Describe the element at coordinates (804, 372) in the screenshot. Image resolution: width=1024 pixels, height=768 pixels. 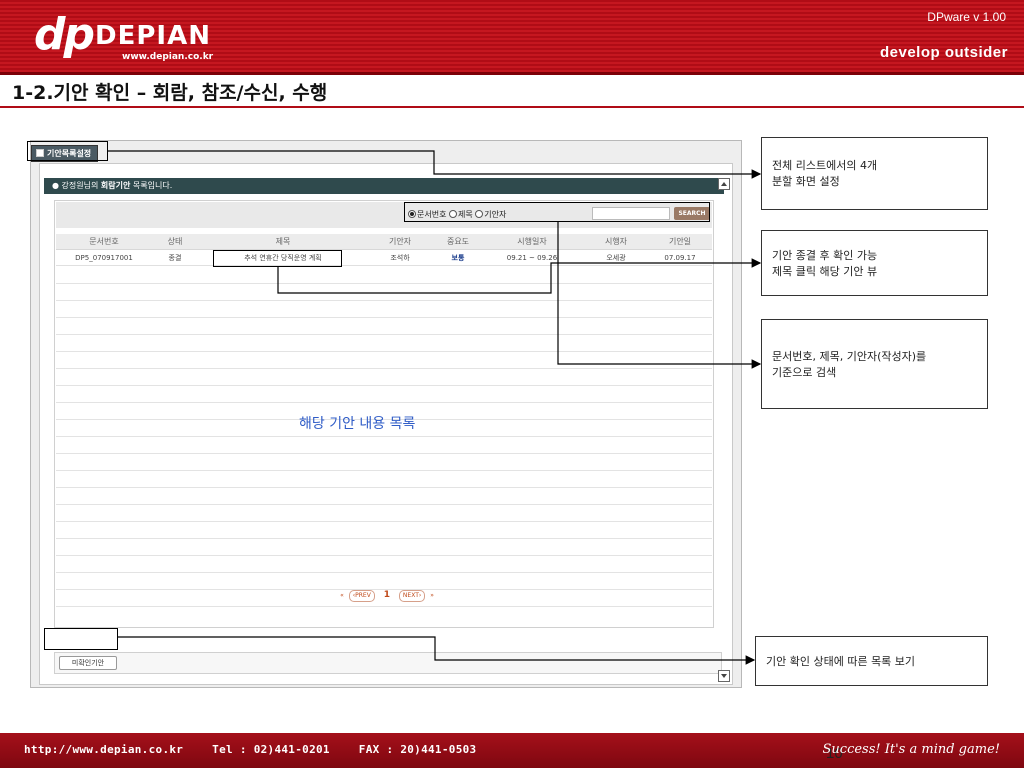
I see `callout-3-line-2: 기준으로 검색` at that location.